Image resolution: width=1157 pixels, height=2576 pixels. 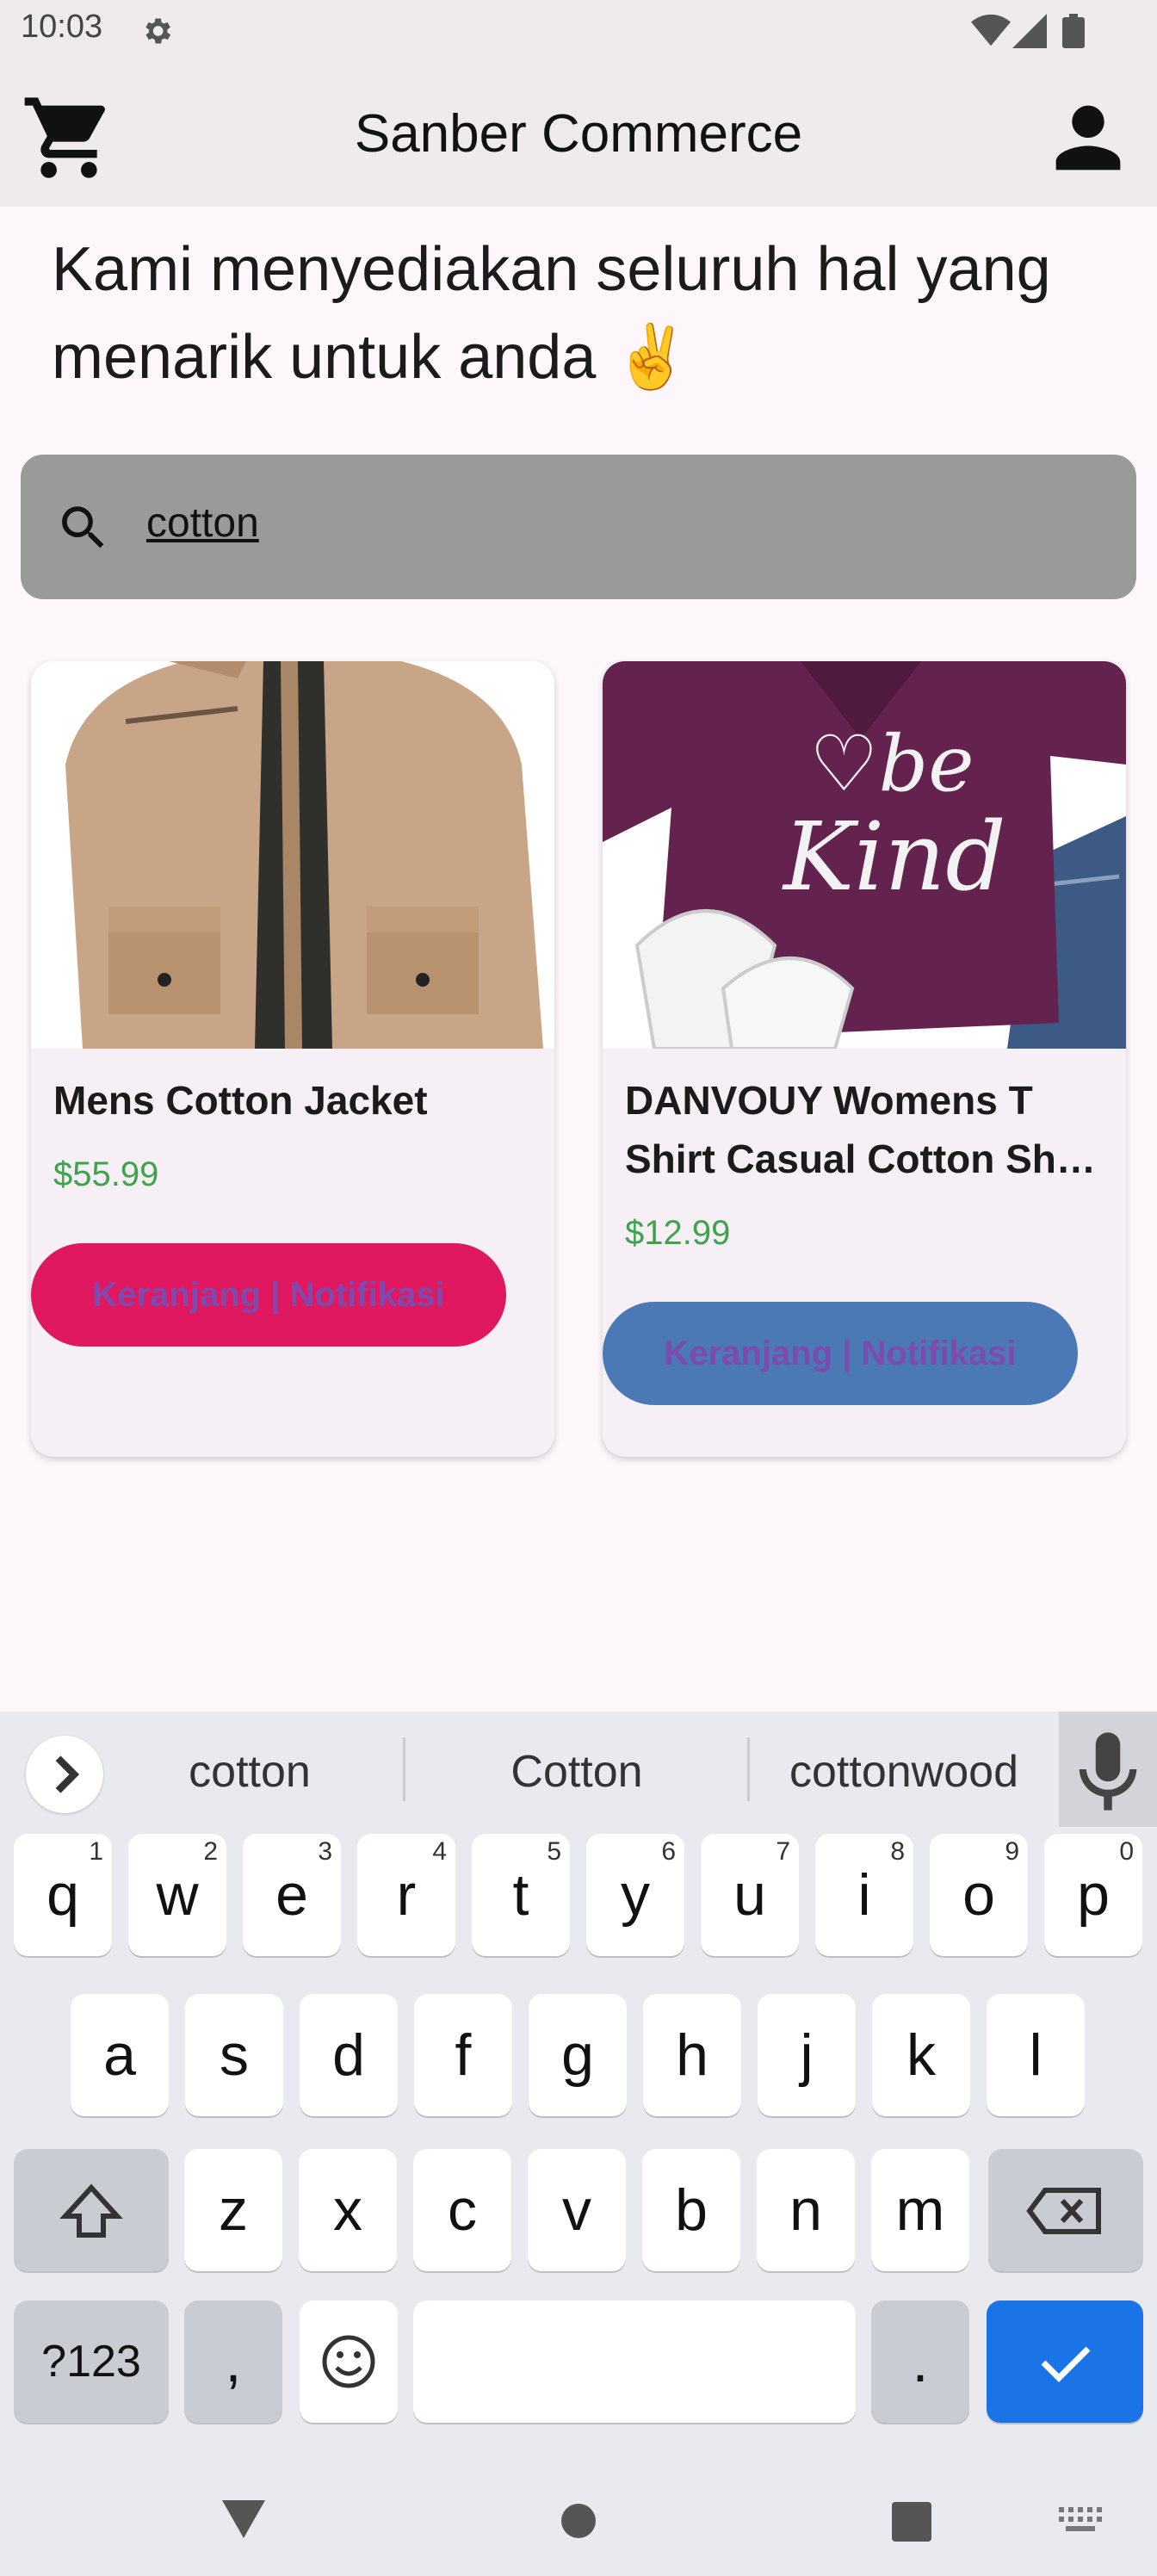 I want to click on key-v: v, so click(x=577, y=2210).